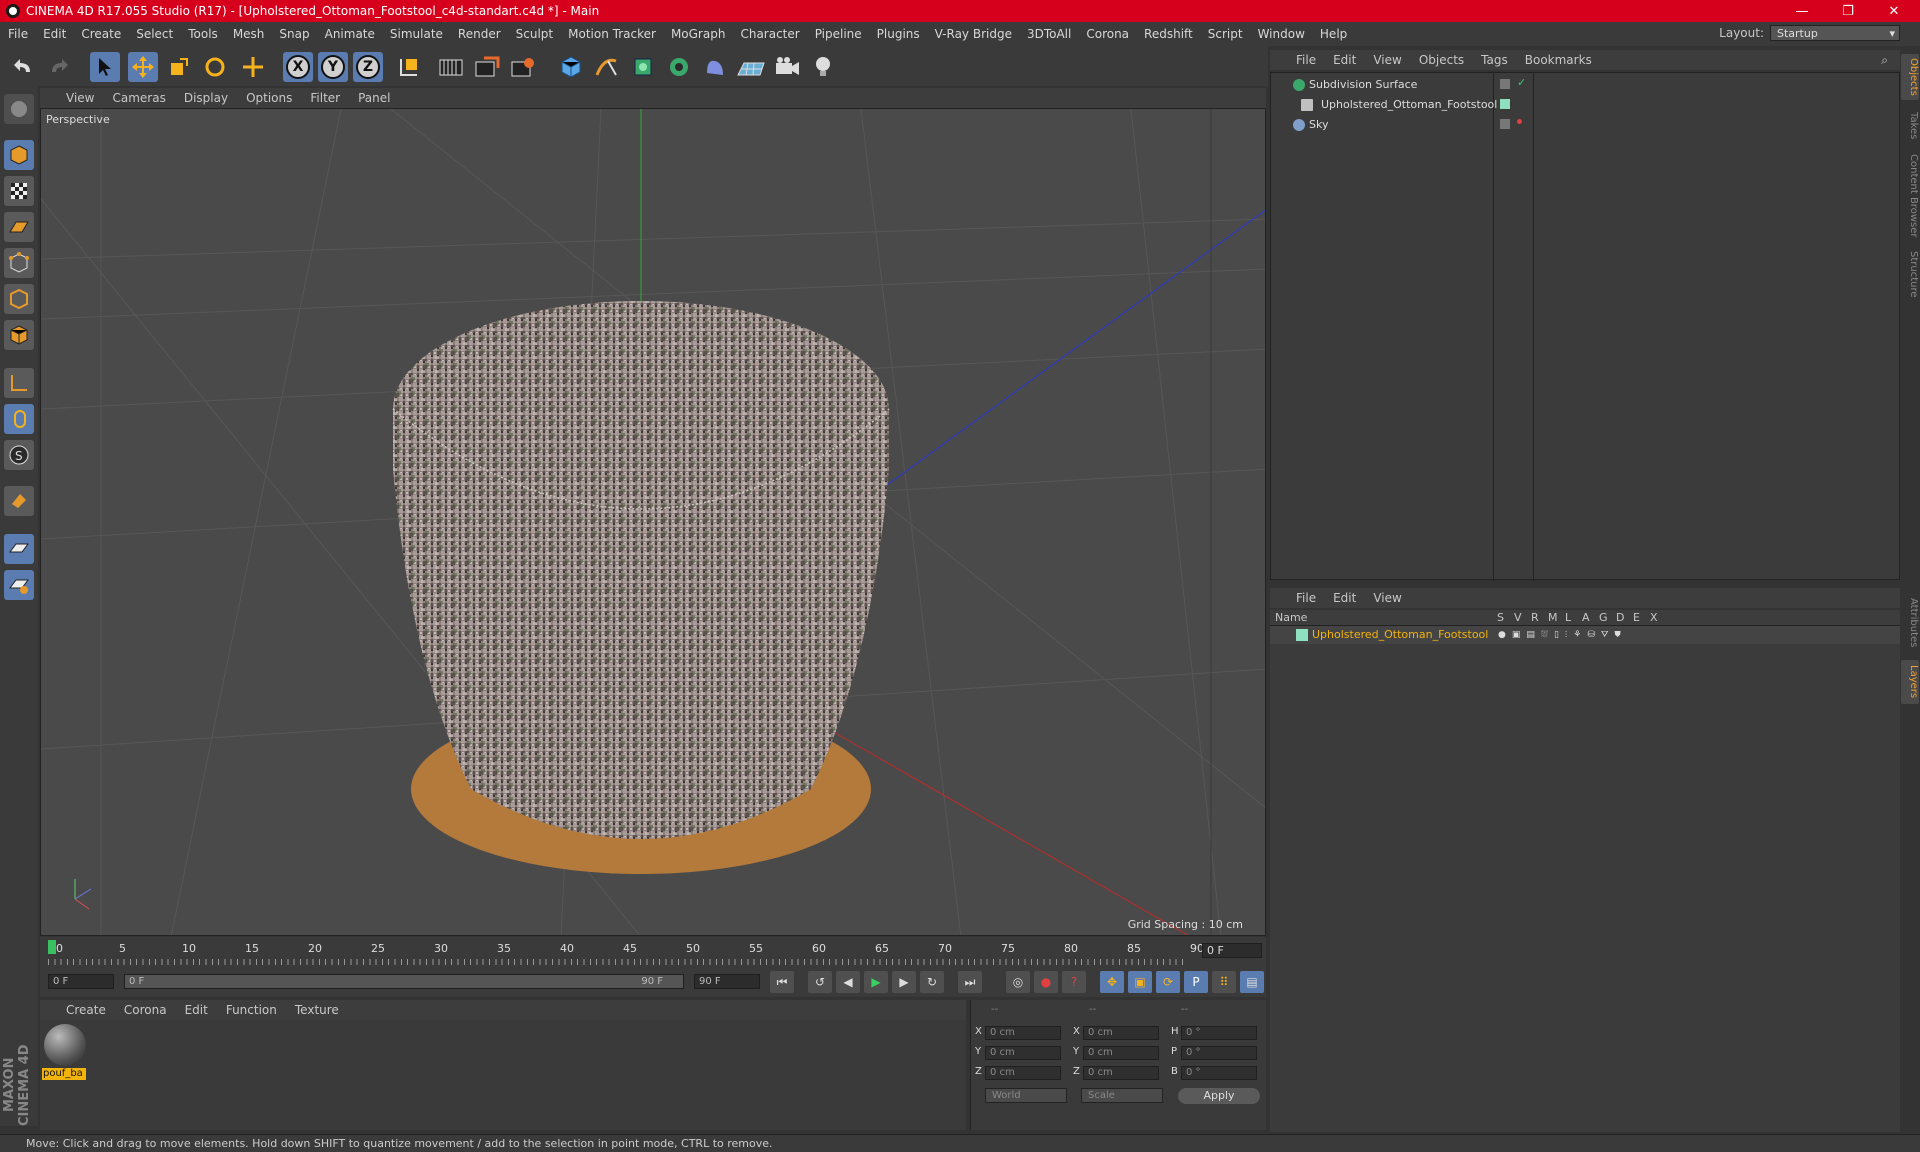 The height and width of the screenshot is (1152, 1920). I want to click on coordinate-system-icon, so click(409, 67).